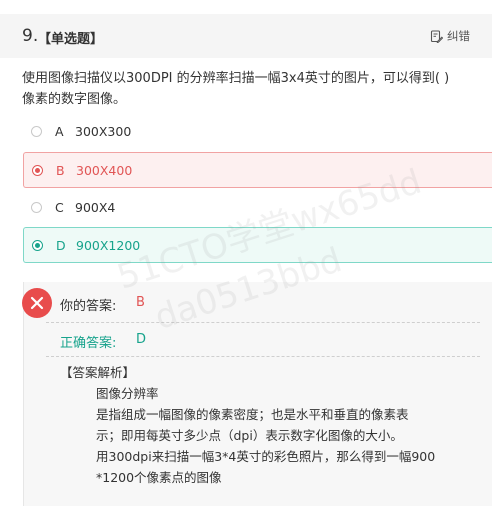 The width and height of the screenshot is (492, 506). What do you see at coordinates (103, 131) in the screenshot?
I see `option-text: 300X300` at bounding box center [103, 131].